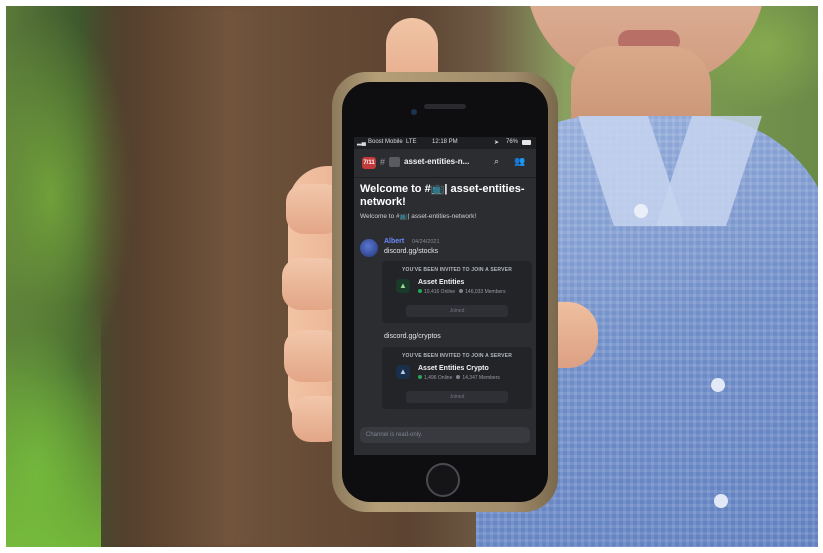 The height and width of the screenshot is (553, 823). What do you see at coordinates (481, 378) in the screenshot?
I see `member-count: 14,347 Members` at bounding box center [481, 378].